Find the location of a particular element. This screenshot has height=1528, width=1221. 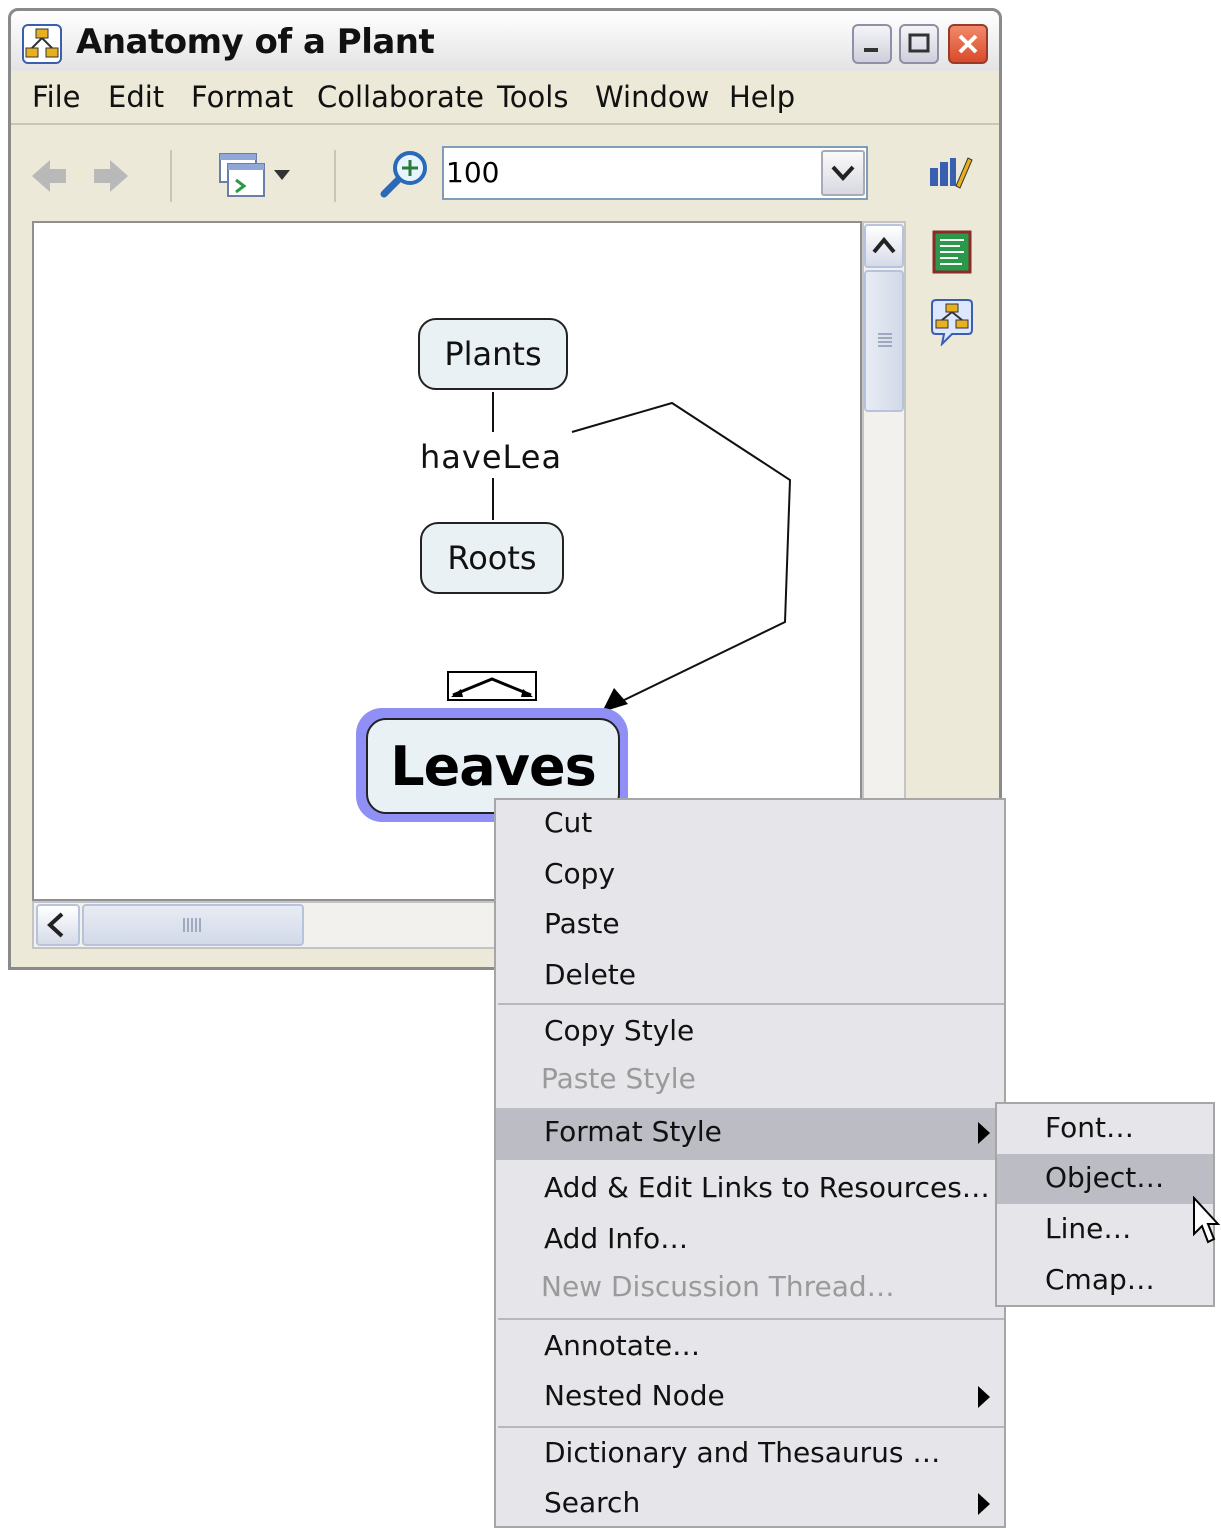

scroll-up-button is located at coordinates (884, 246).